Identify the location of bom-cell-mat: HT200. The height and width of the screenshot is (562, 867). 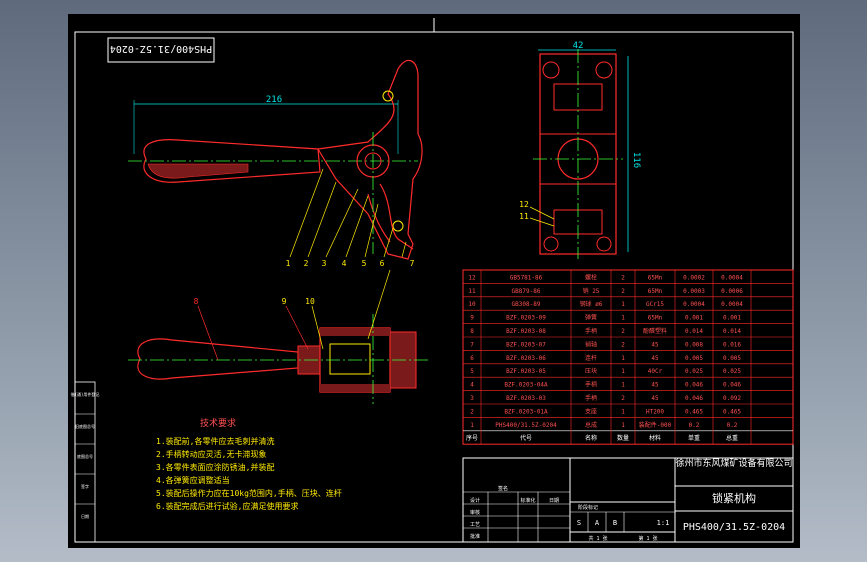
(655, 411).